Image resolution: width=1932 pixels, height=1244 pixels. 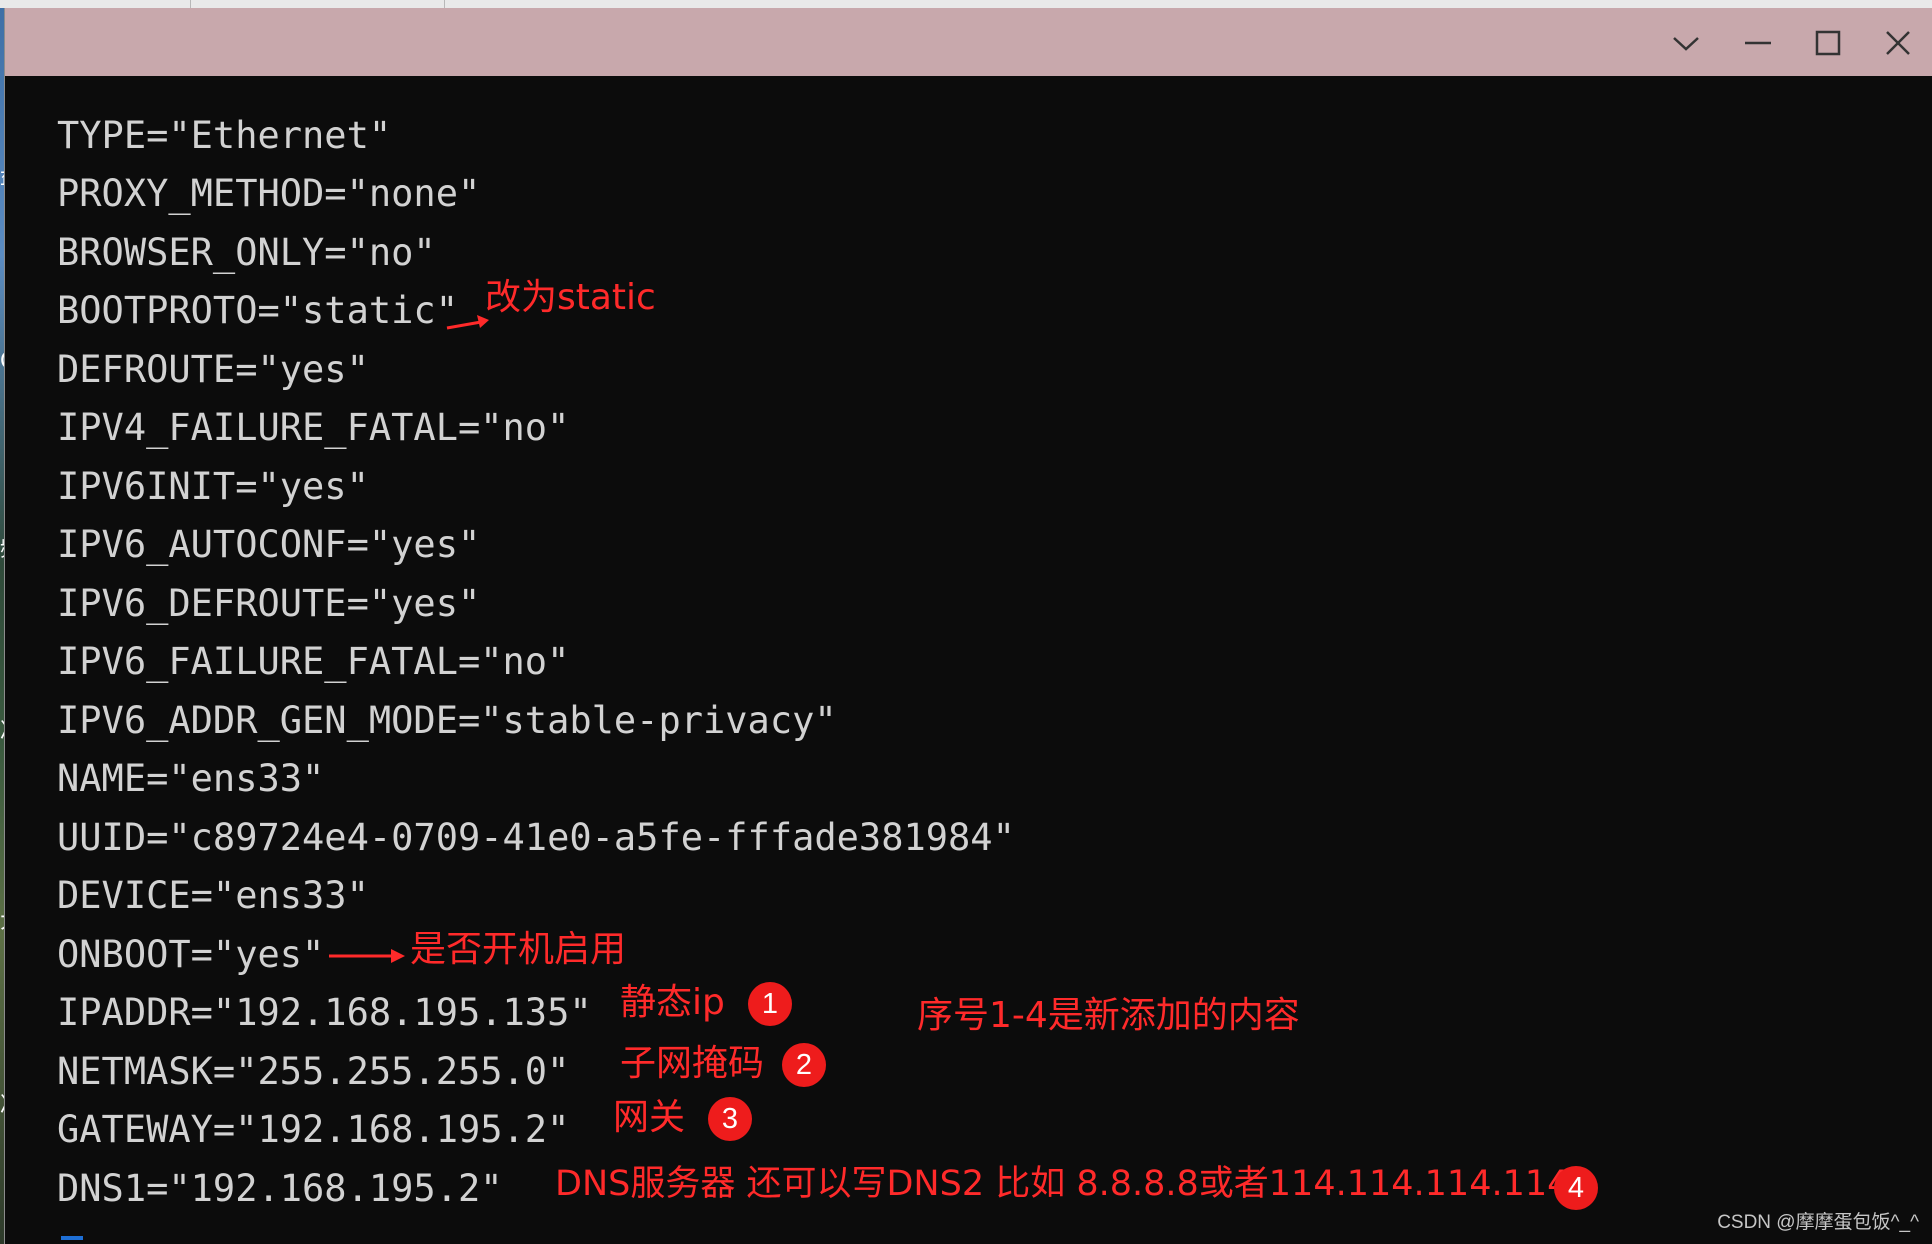 What do you see at coordinates (269, 544) in the screenshot?
I see `config-line-ipv6-autoconf: IPV6_AUTOCONF="yes"` at bounding box center [269, 544].